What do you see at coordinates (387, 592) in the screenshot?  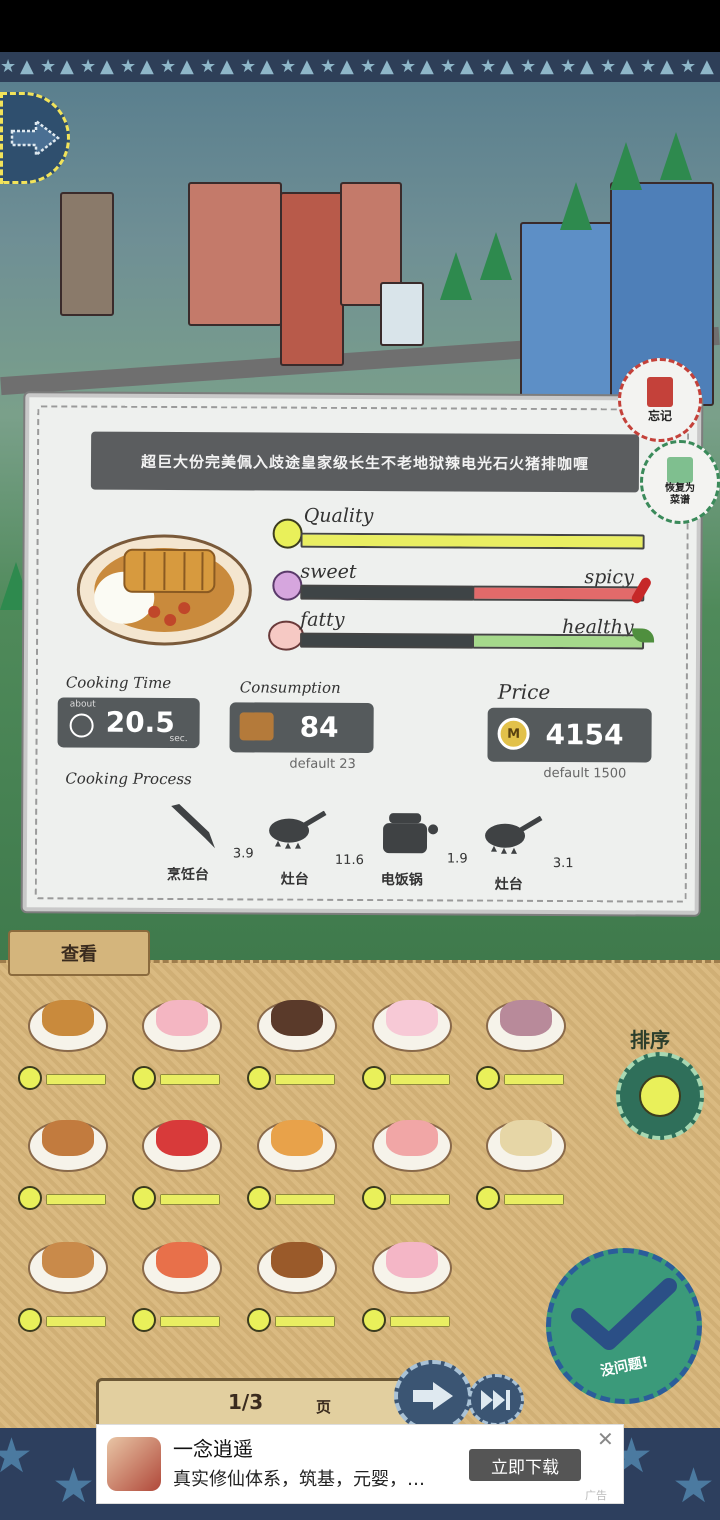 I see `sweet-bar` at bounding box center [387, 592].